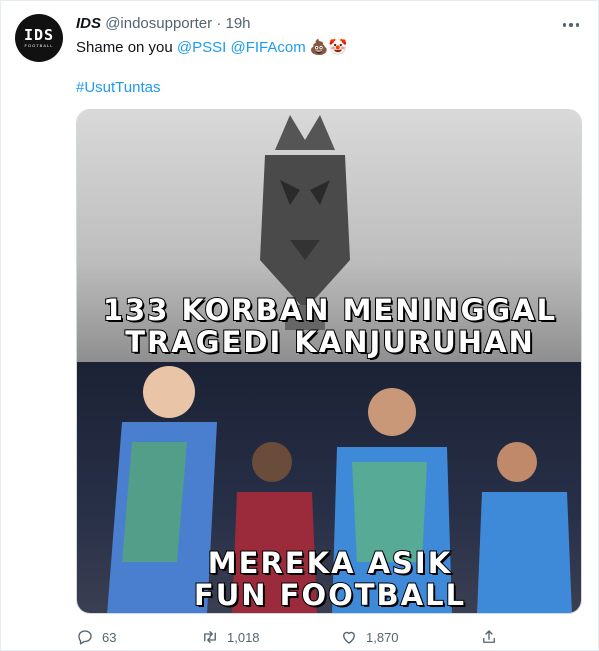  I want to click on retweet-count: 1,018, so click(243, 637).